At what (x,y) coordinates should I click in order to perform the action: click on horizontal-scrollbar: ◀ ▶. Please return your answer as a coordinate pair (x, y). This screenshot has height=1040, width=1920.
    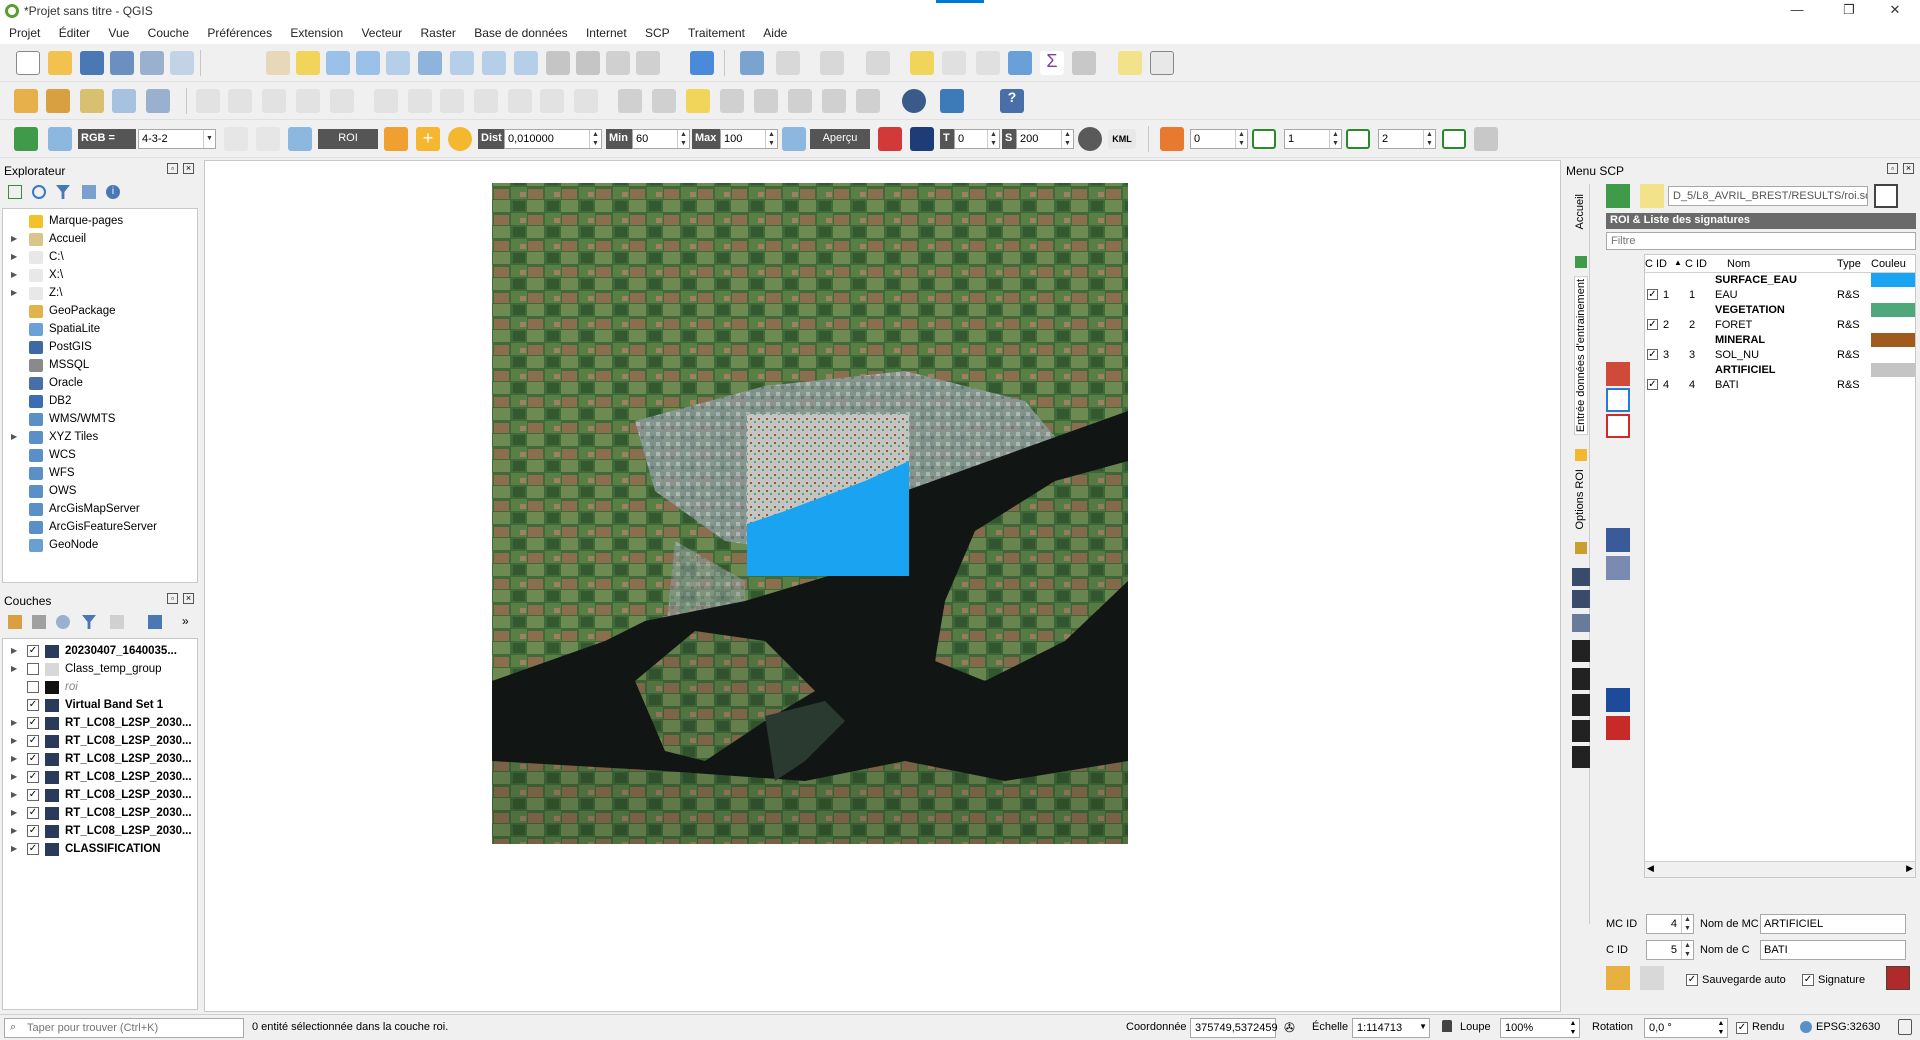
    Looking at the image, I should click on (1780, 869).